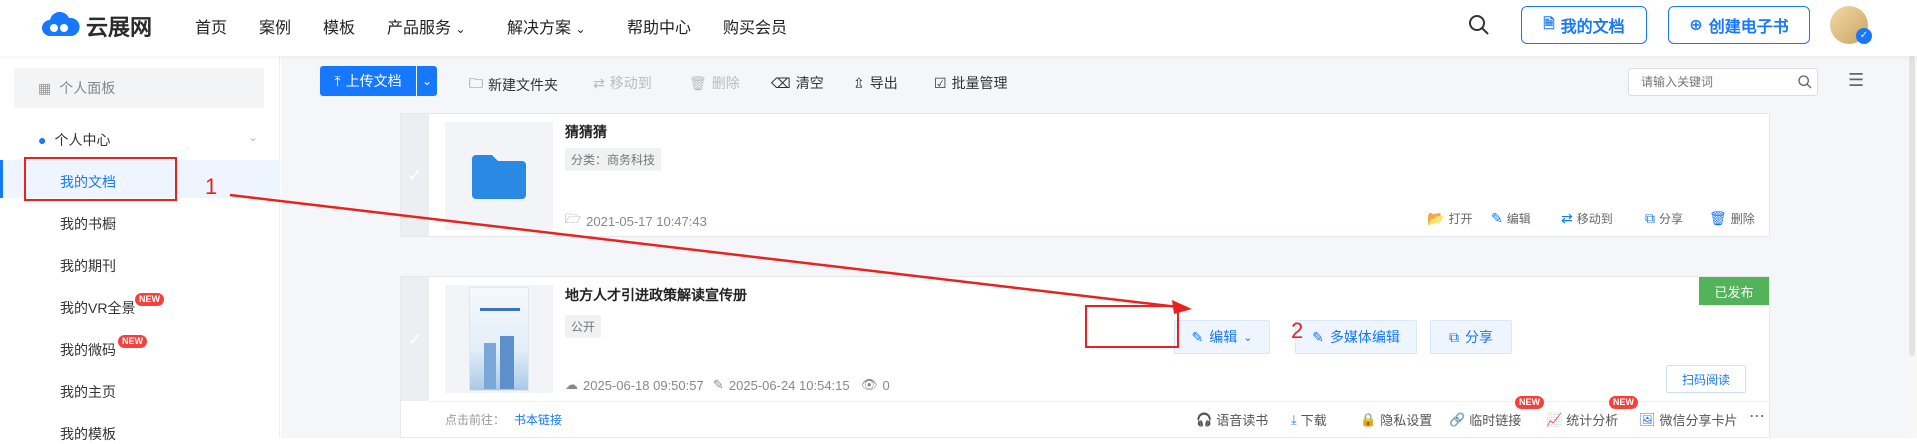 The image size is (1917, 444). What do you see at coordinates (1748, 27) in the screenshot?
I see `create-book-button-label: 创建电子书` at bounding box center [1748, 27].